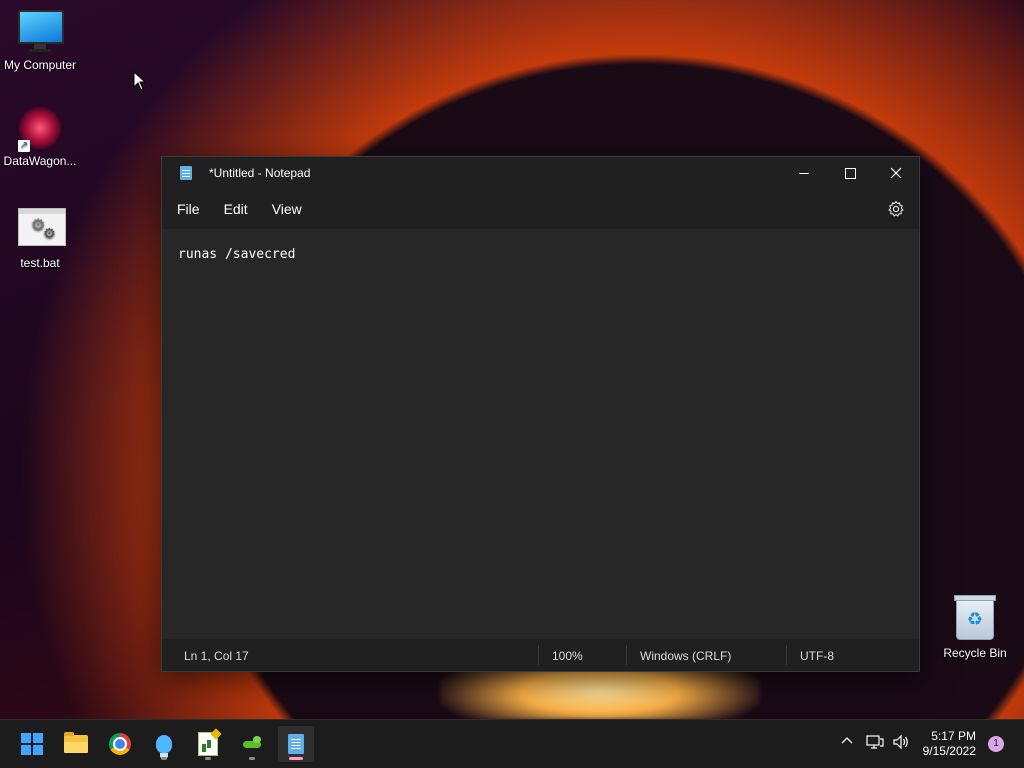  What do you see at coordinates (817, 656) in the screenshot?
I see `encoding: UTF-8` at bounding box center [817, 656].